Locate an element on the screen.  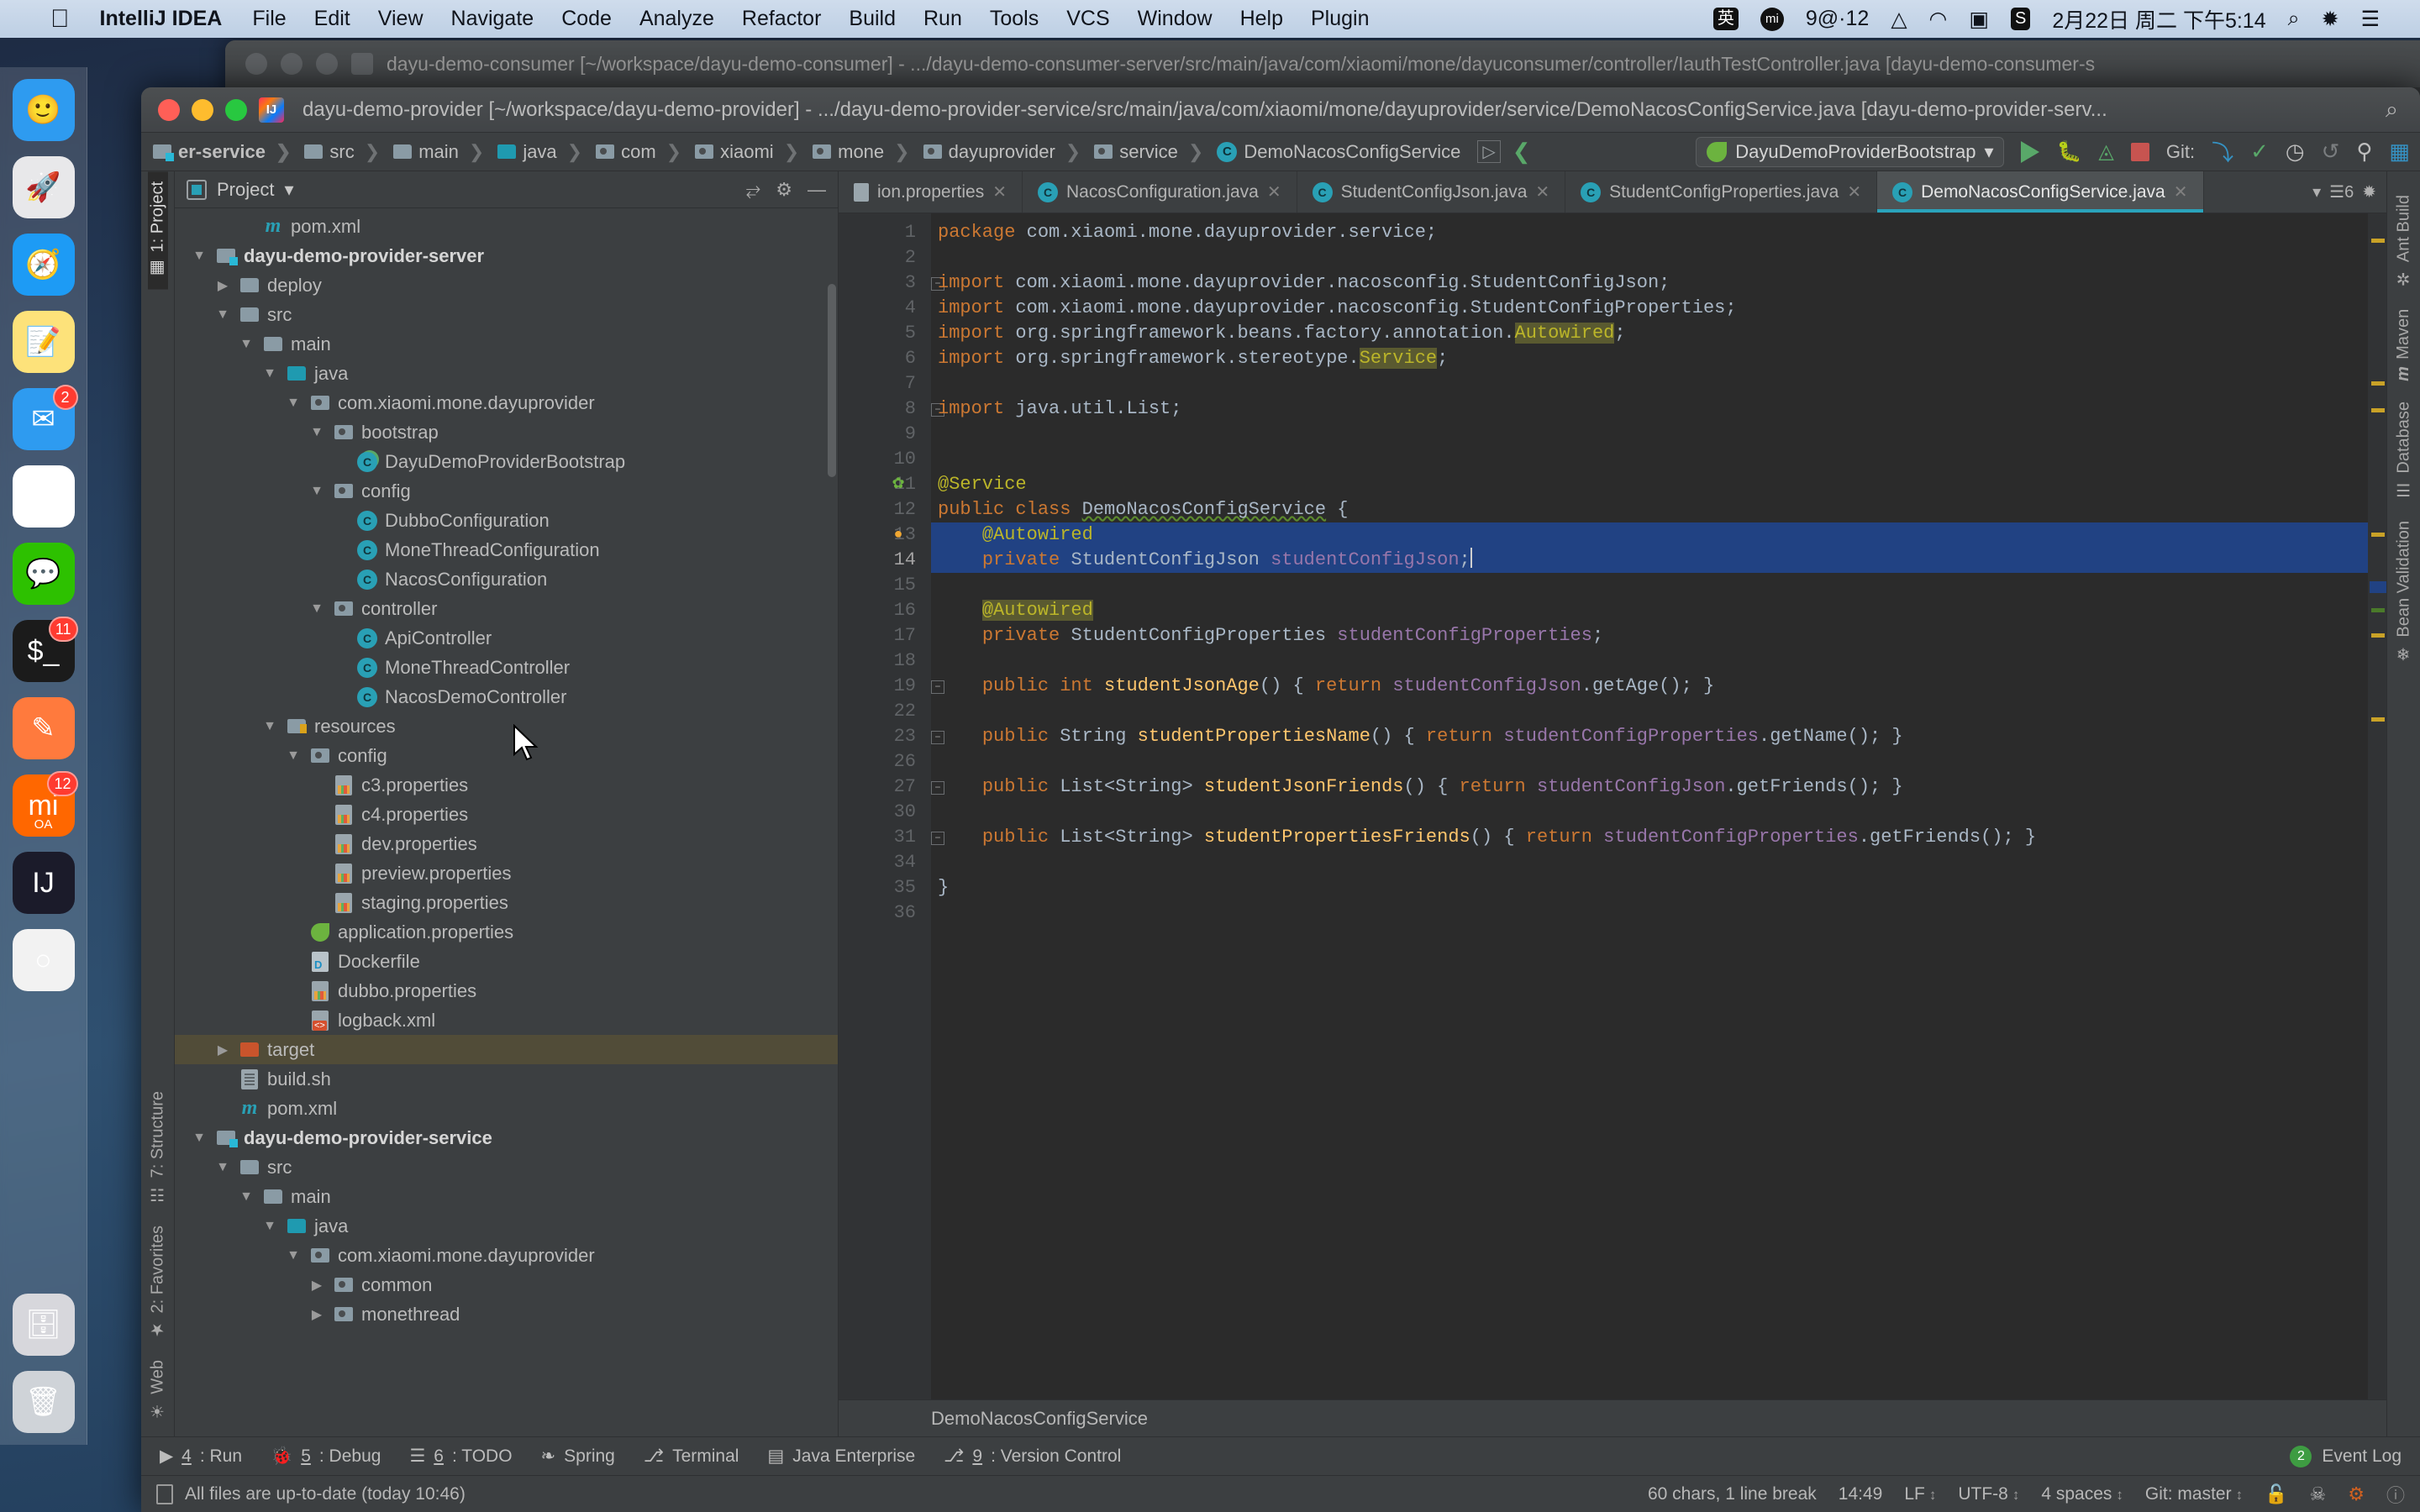
run-button is located at coordinates (2031, 151).